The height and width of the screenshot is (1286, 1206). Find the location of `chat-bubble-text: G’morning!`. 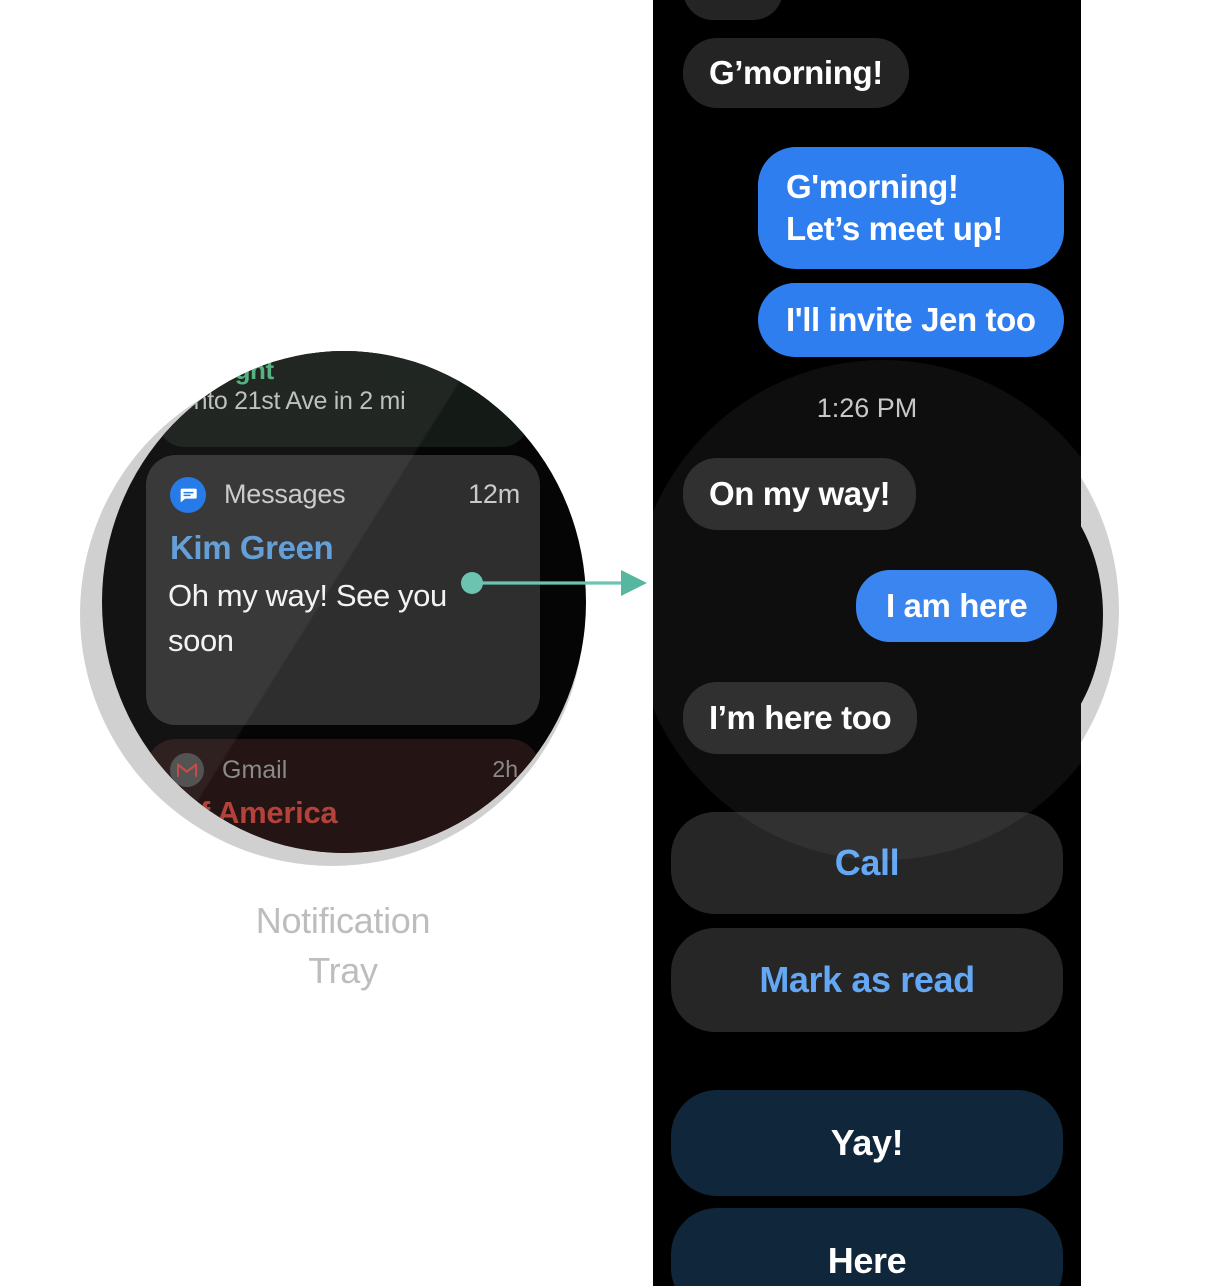

chat-bubble-text: G’morning! is located at coordinates (796, 72).